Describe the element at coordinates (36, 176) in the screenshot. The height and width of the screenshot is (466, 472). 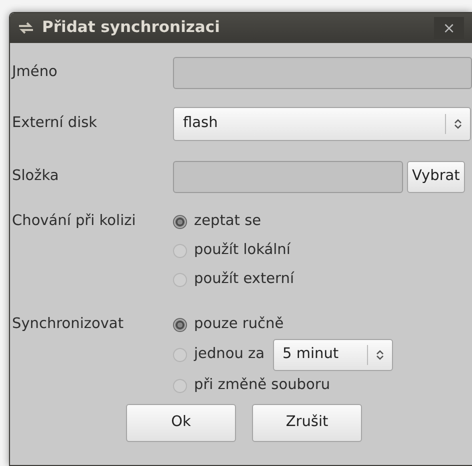
I see `field-label: Složka` at that location.